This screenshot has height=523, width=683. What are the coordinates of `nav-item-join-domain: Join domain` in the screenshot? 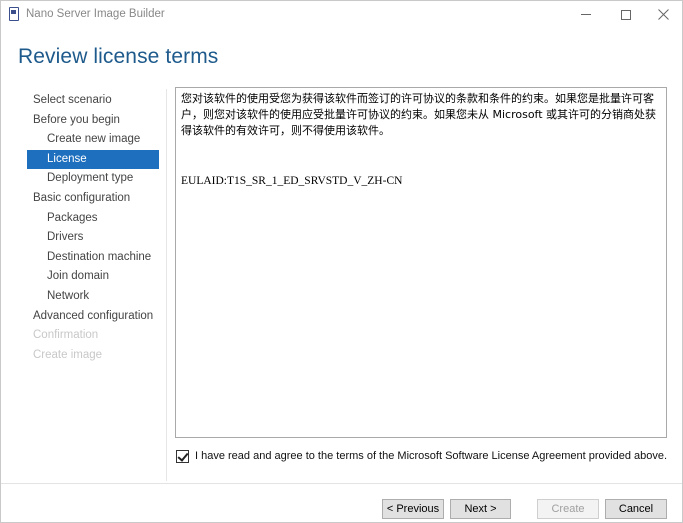 It's located at (93, 277).